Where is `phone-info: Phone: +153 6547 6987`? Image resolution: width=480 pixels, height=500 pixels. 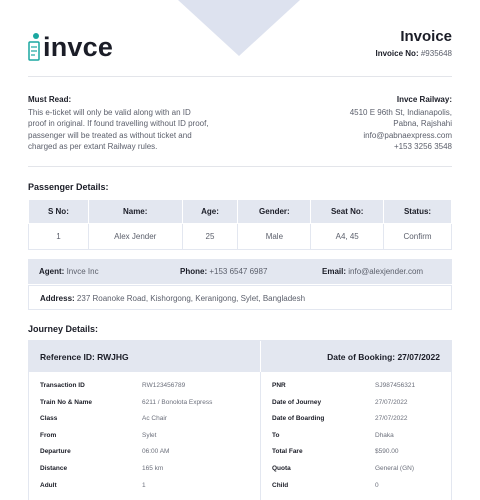
phone-info: Phone: +153 6547 6987 is located at coordinates (223, 271).